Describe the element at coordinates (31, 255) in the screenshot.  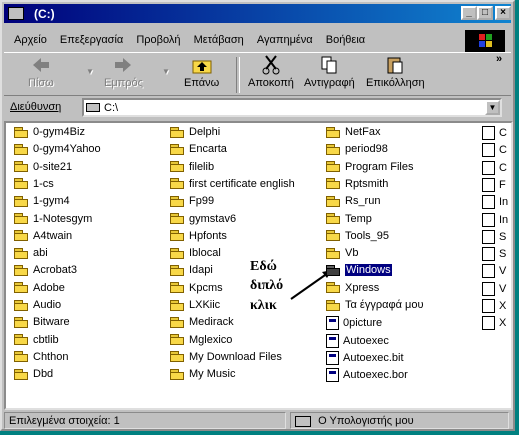
I see `list-item: abi` at that location.